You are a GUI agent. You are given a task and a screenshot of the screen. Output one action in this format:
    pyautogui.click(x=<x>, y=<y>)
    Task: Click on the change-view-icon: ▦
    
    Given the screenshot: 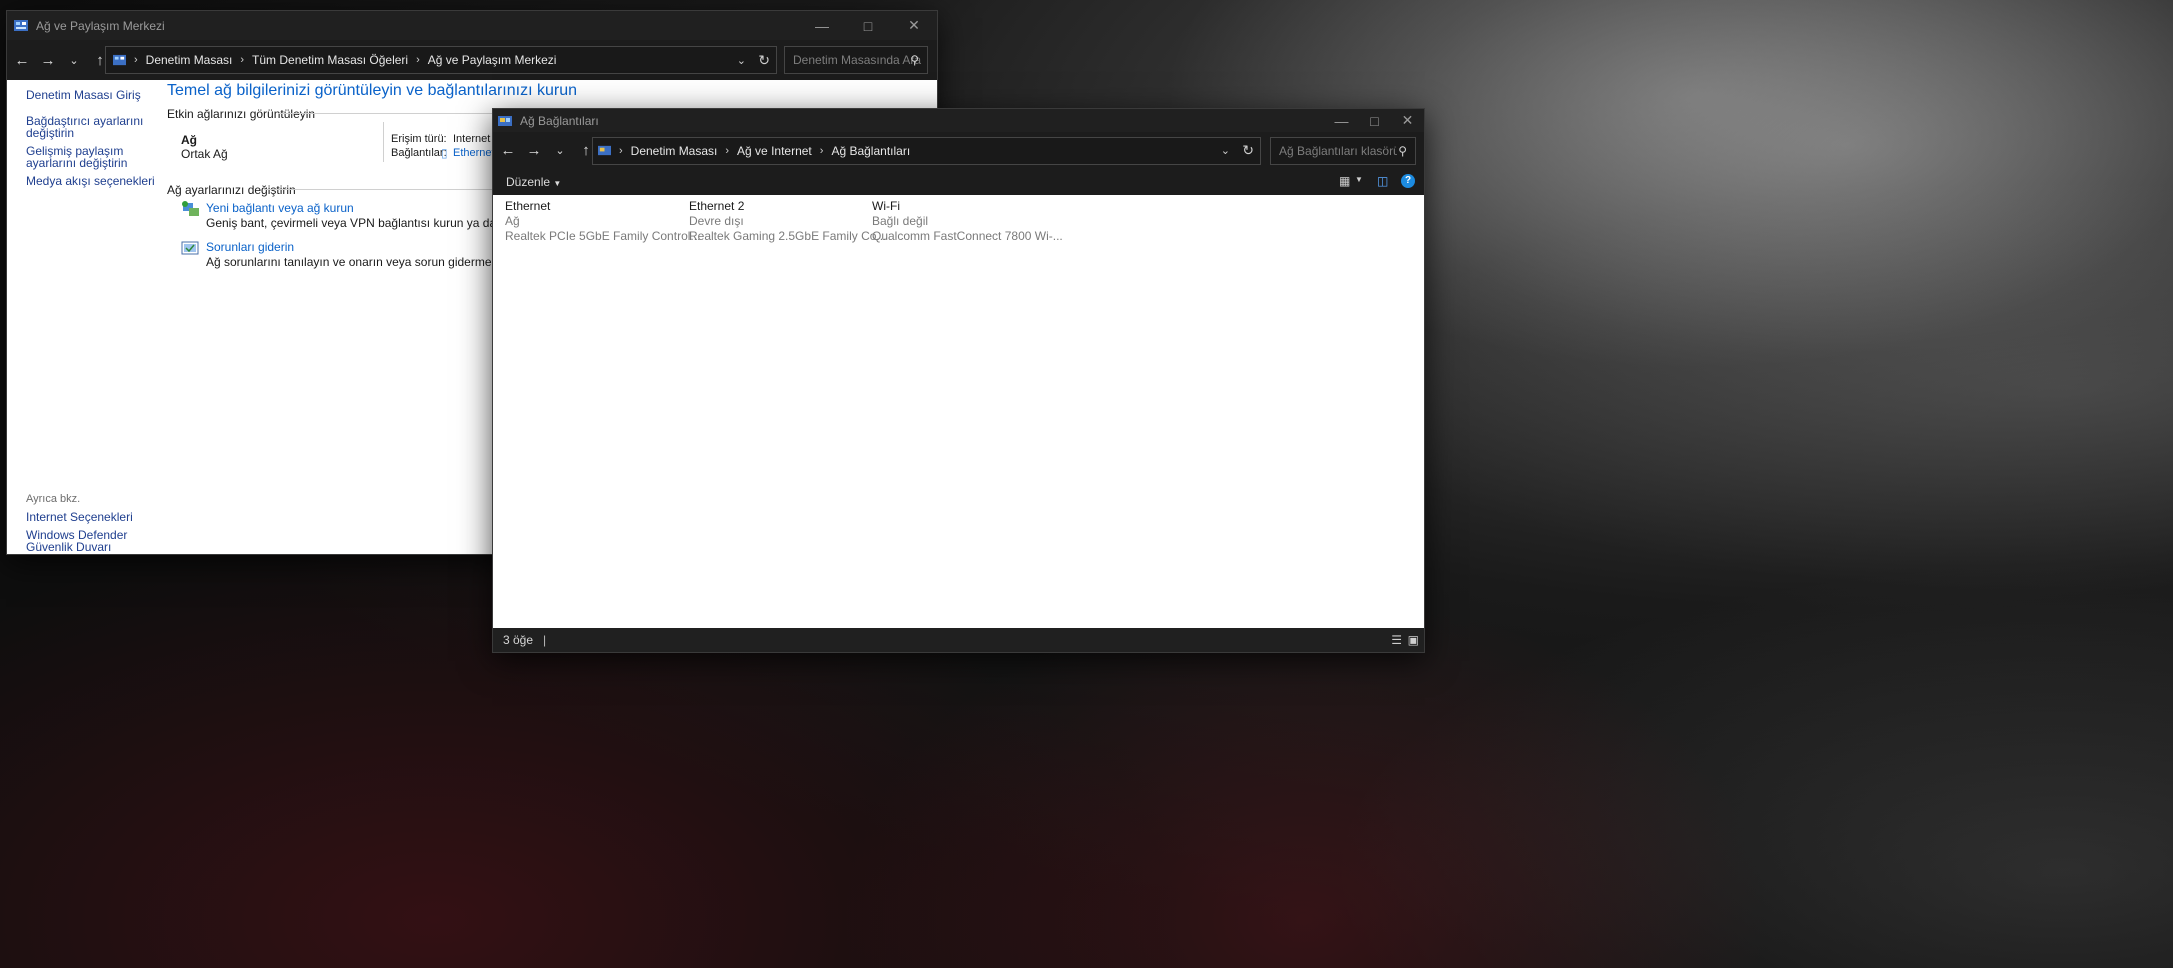 What is the action you would take?
    pyautogui.click(x=1344, y=181)
    